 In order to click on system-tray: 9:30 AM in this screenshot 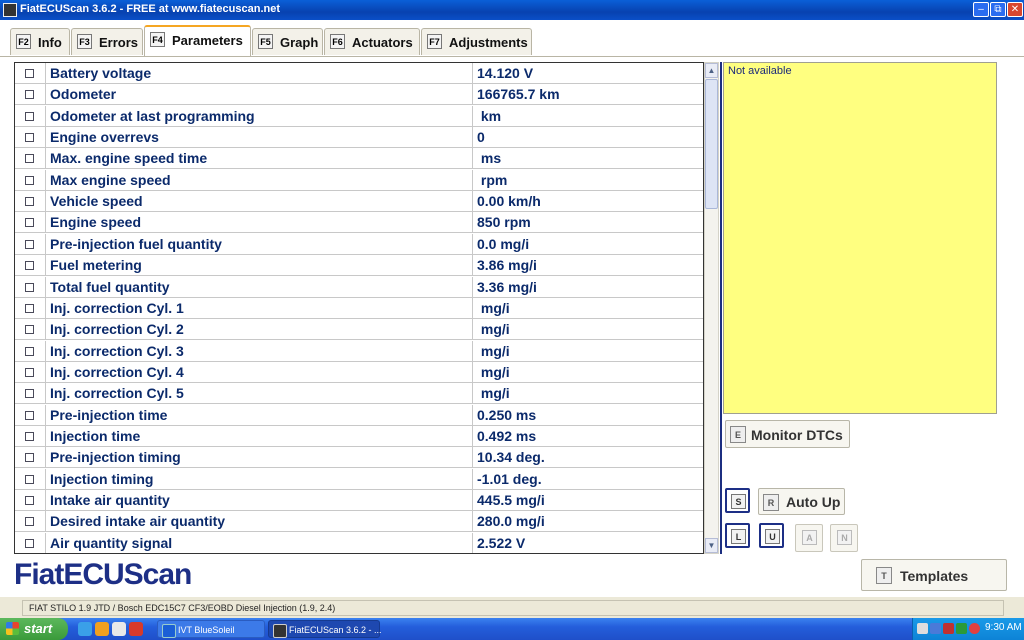, I will do `click(968, 629)`.